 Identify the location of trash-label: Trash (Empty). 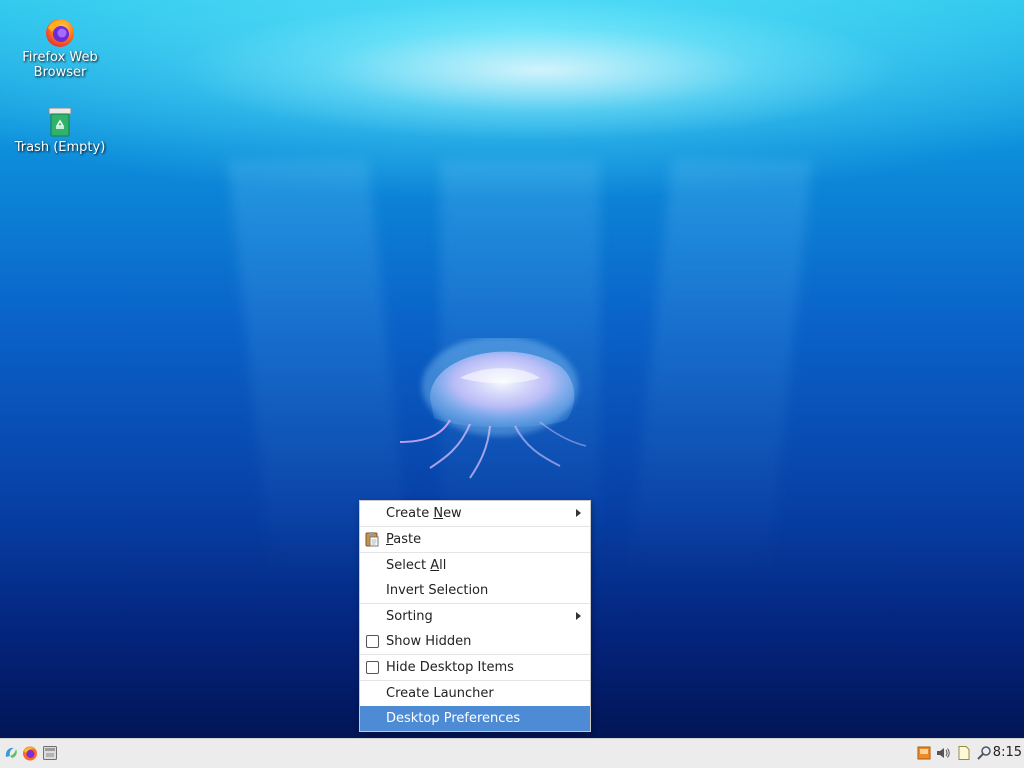
(60, 147).